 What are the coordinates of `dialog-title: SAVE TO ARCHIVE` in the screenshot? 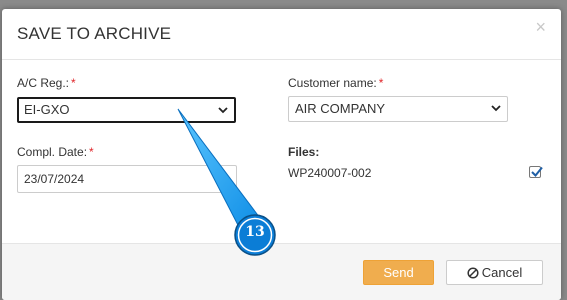 It's located at (94, 33).